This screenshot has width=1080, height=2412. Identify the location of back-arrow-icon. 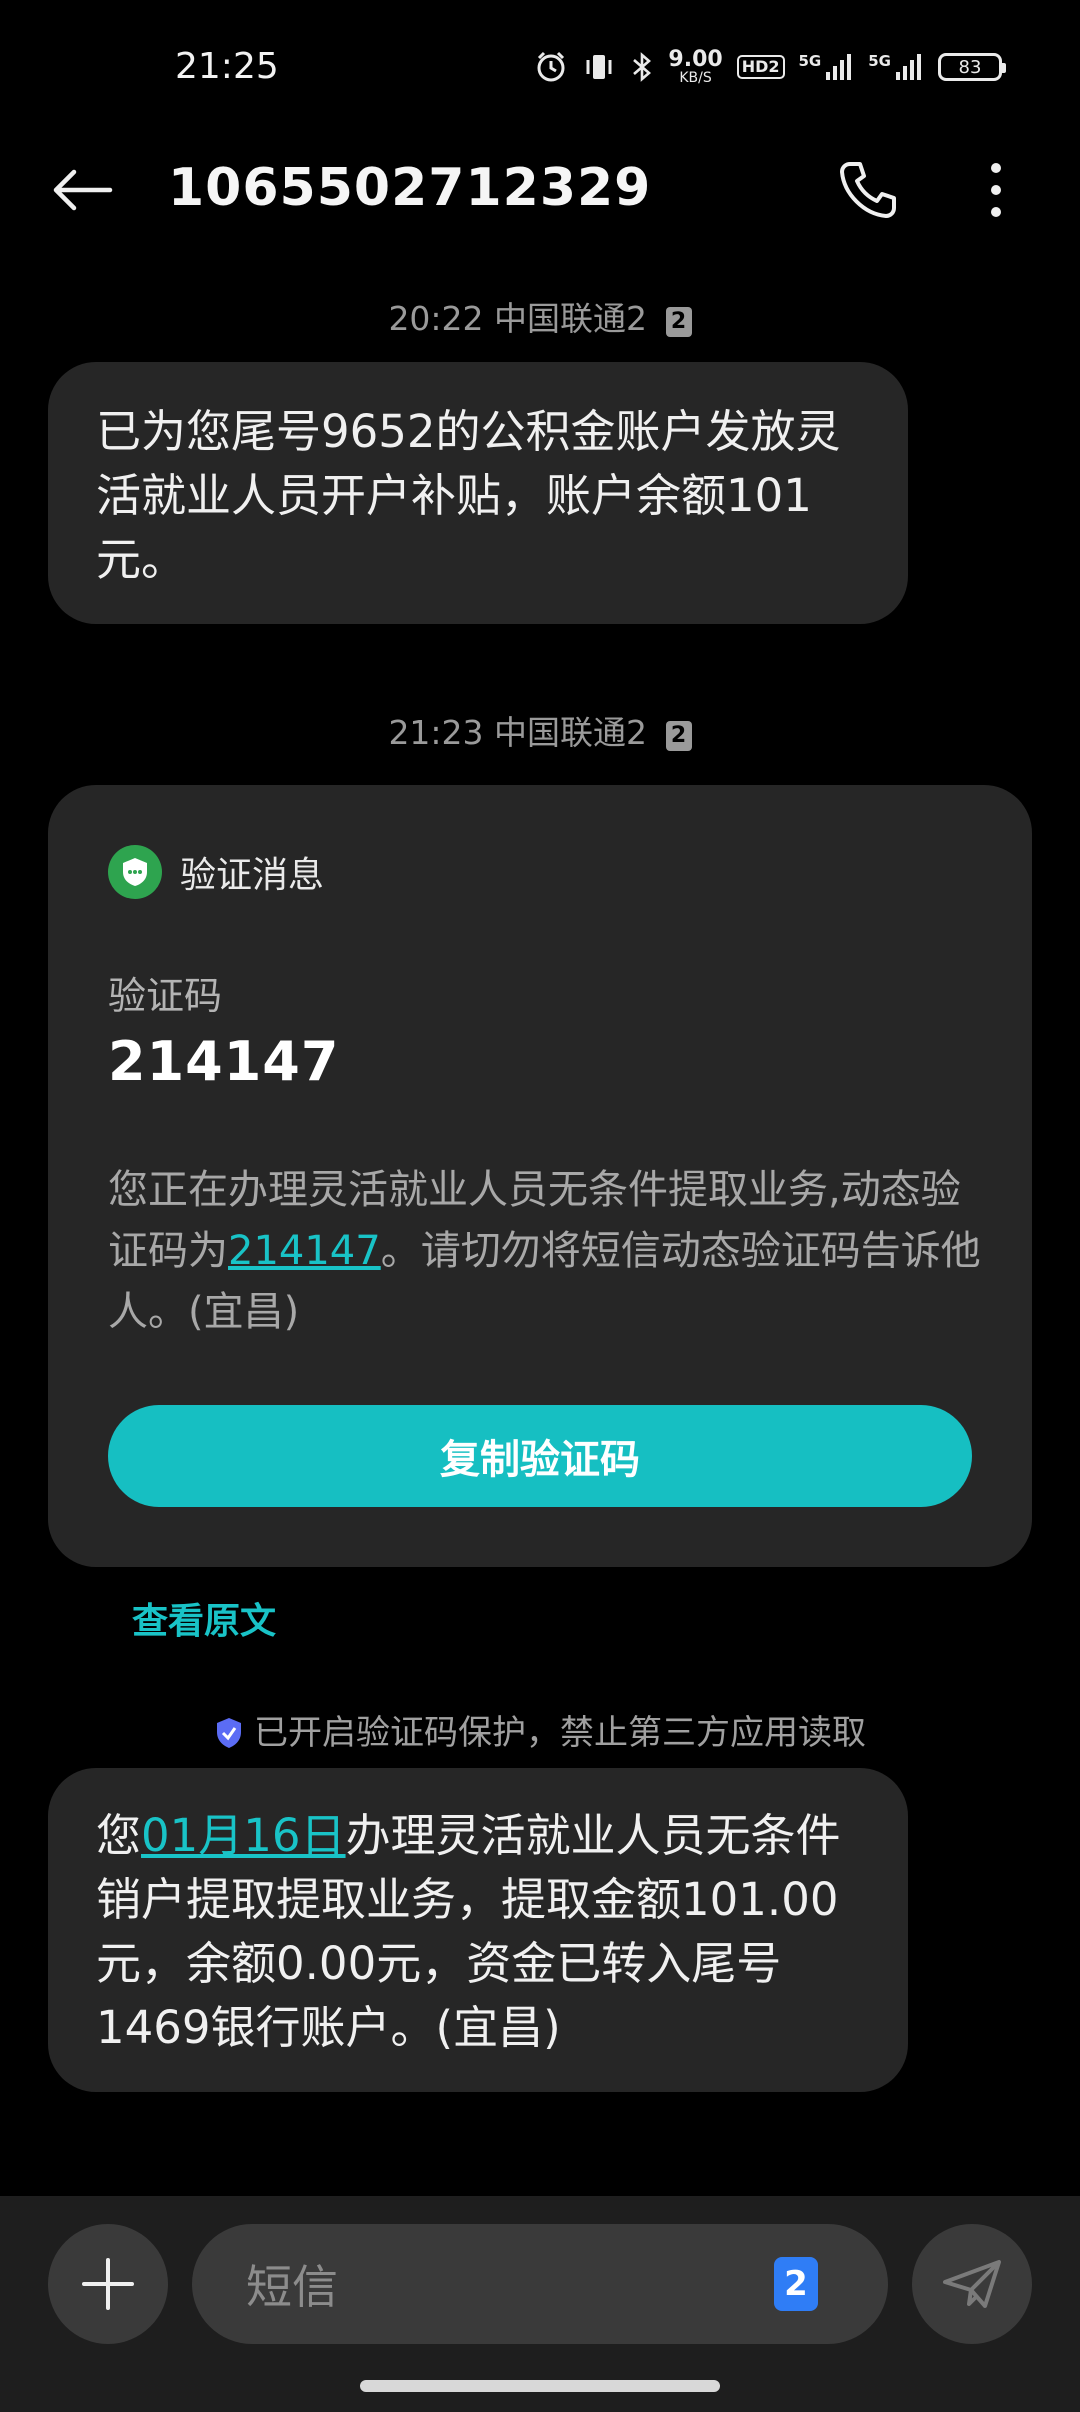
(83, 190).